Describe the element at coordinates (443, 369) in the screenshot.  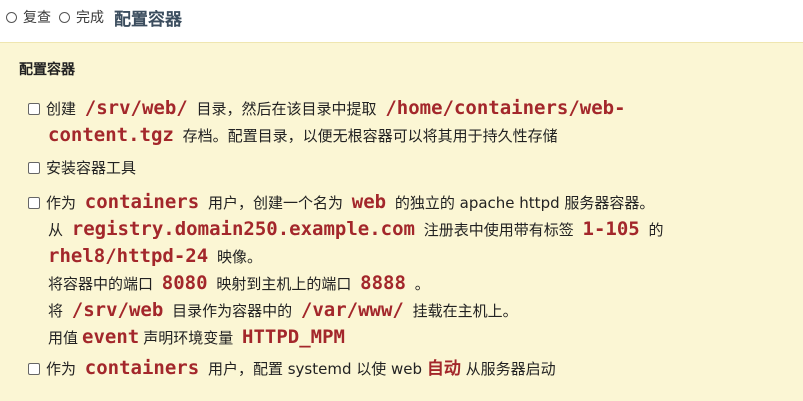
I see `task-4-highlight: 自动` at that location.